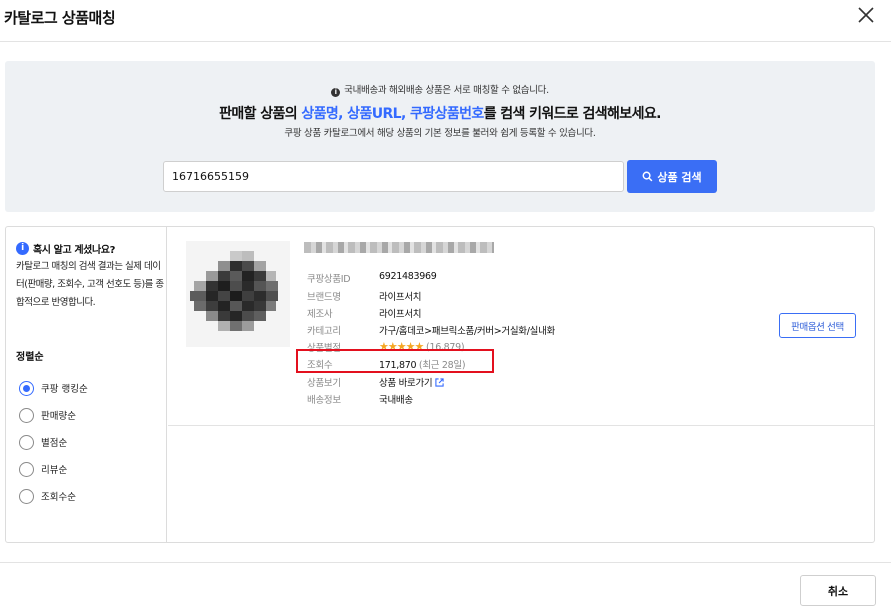 Image resolution: width=891 pixels, height=606 pixels. Describe the element at coordinates (866, 15) in the screenshot. I see `close-icon` at that location.